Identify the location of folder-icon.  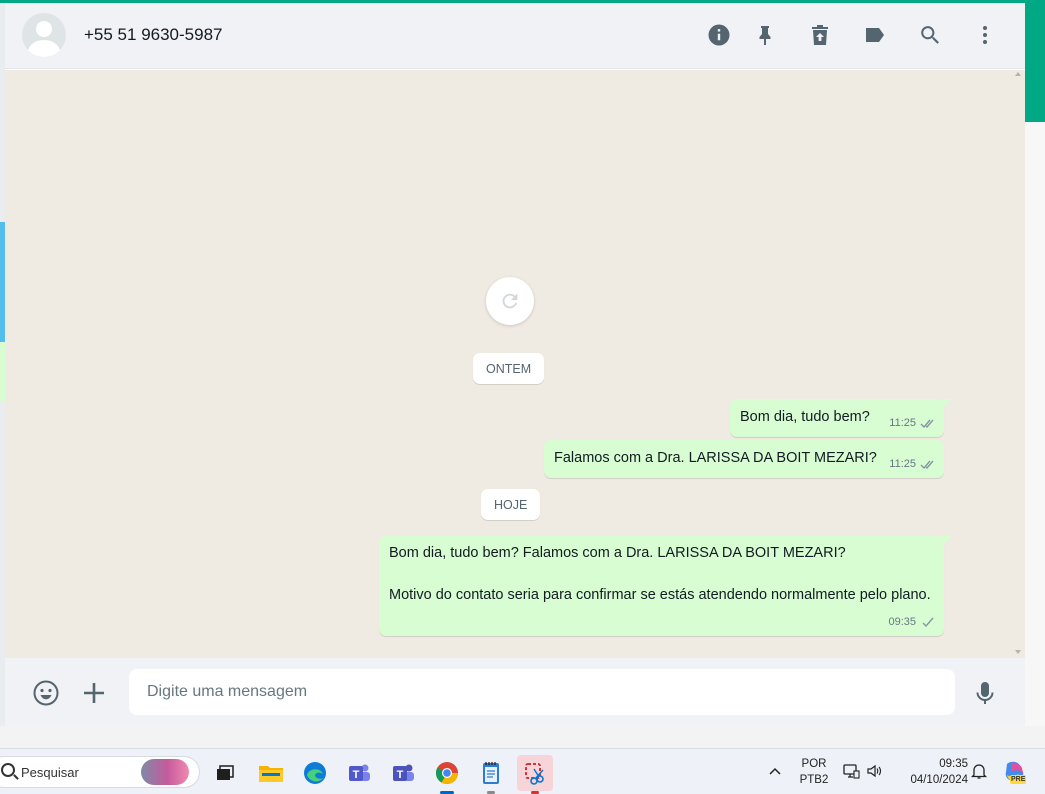
(271, 774).